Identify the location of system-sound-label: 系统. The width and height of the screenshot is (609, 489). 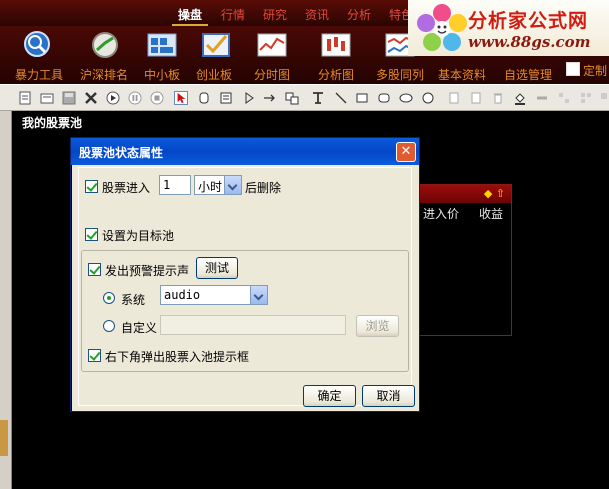
(133, 300).